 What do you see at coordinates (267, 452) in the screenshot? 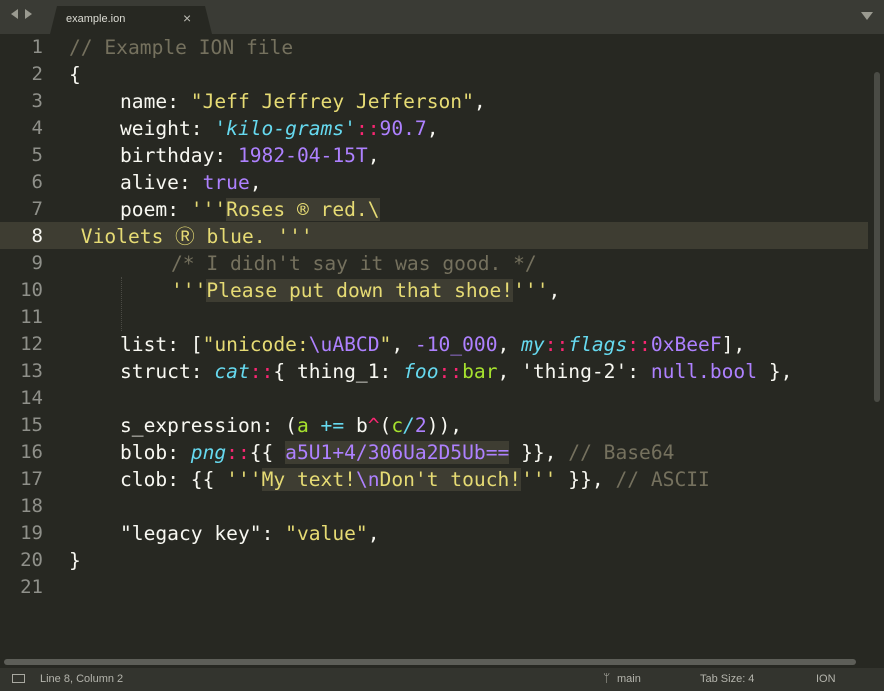
I see `brace: {{` at bounding box center [267, 452].